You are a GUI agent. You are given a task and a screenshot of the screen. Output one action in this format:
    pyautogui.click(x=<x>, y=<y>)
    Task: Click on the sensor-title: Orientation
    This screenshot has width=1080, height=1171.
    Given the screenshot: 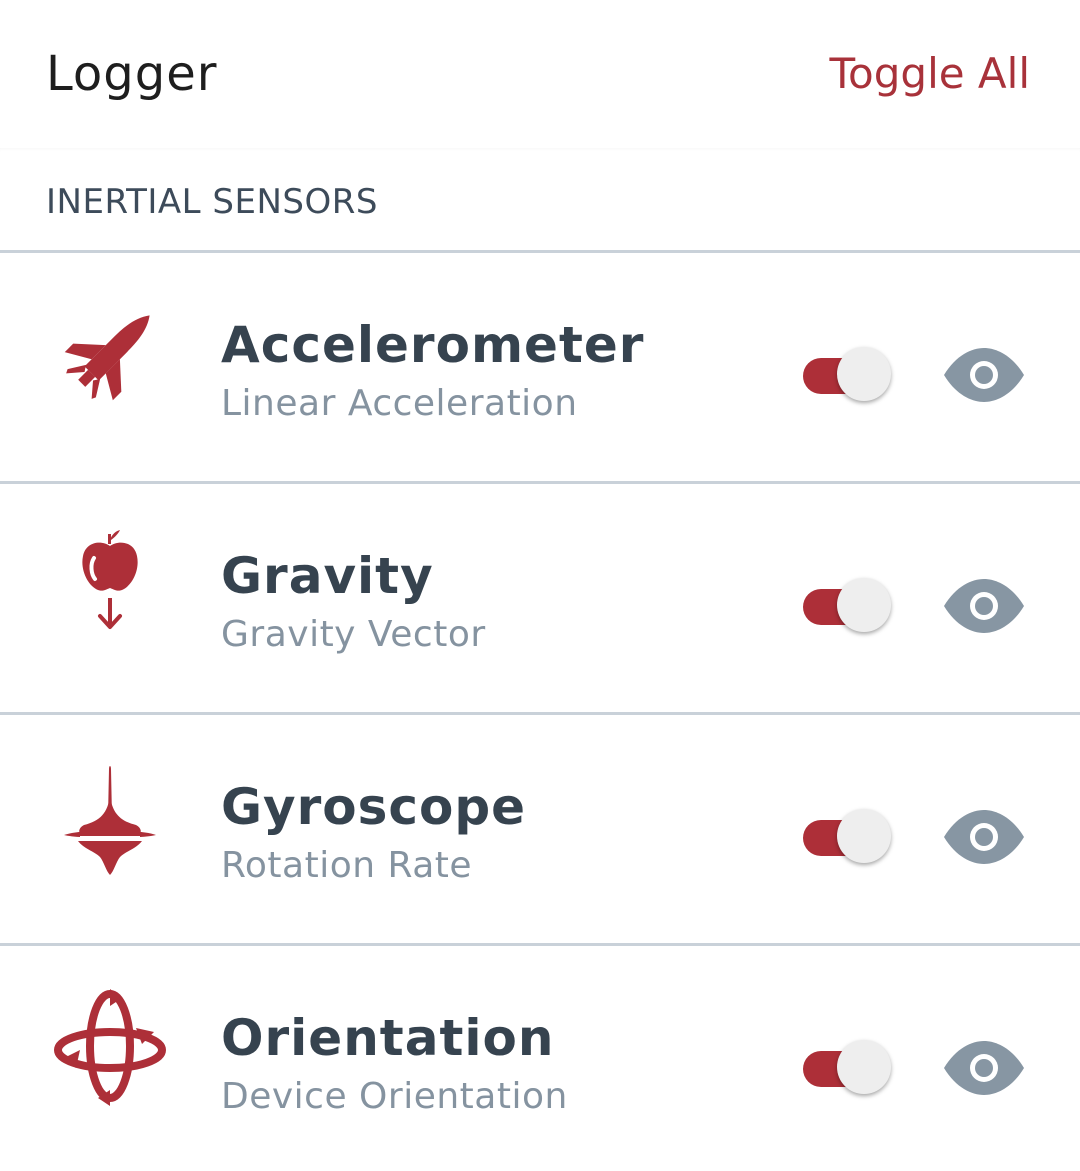 What is the action you would take?
    pyautogui.click(x=388, y=1038)
    